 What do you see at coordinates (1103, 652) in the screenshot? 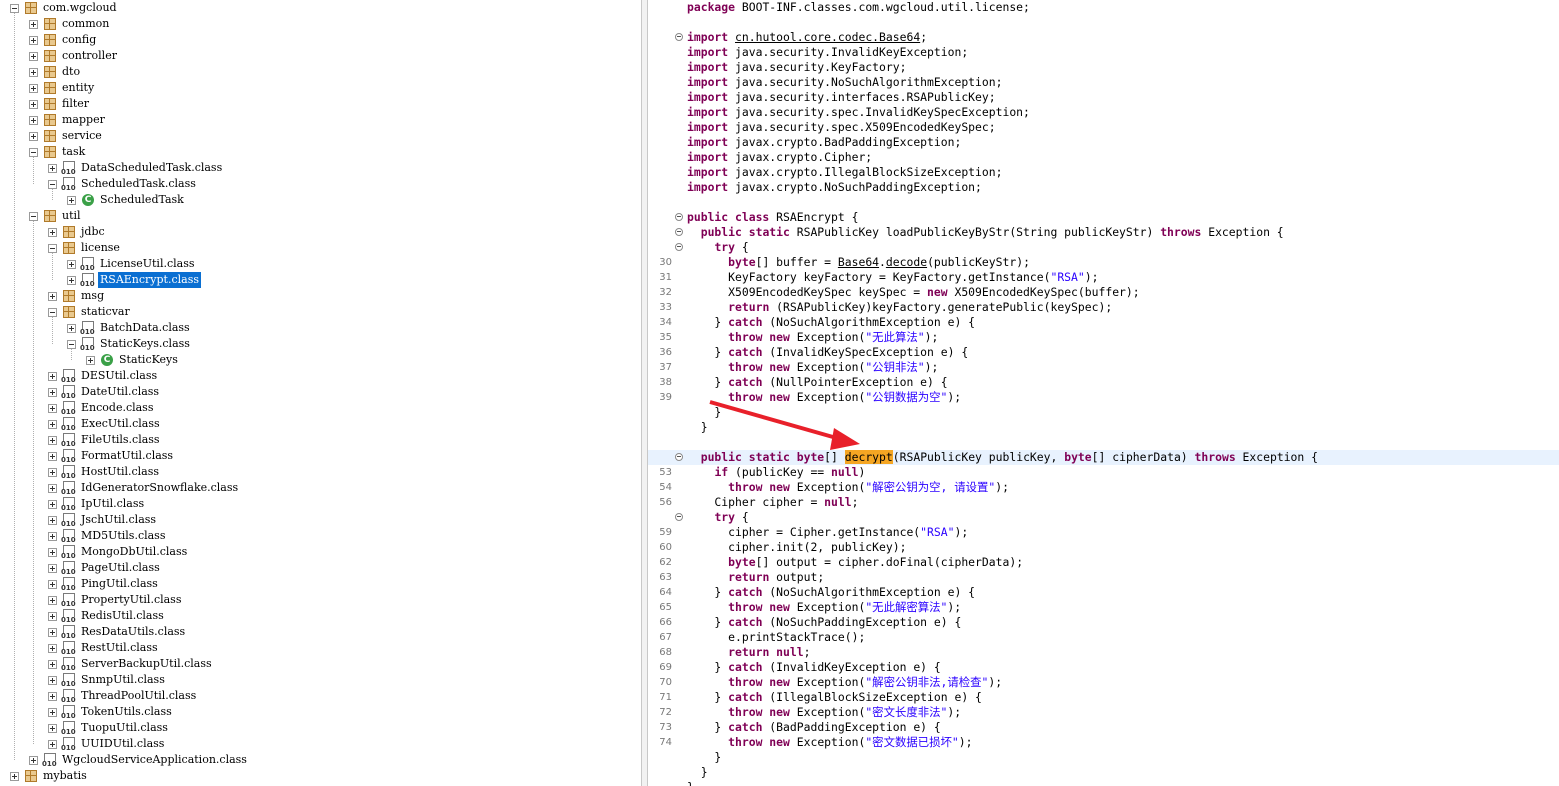
I see `code-line: 68 return null;` at bounding box center [1103, 652].